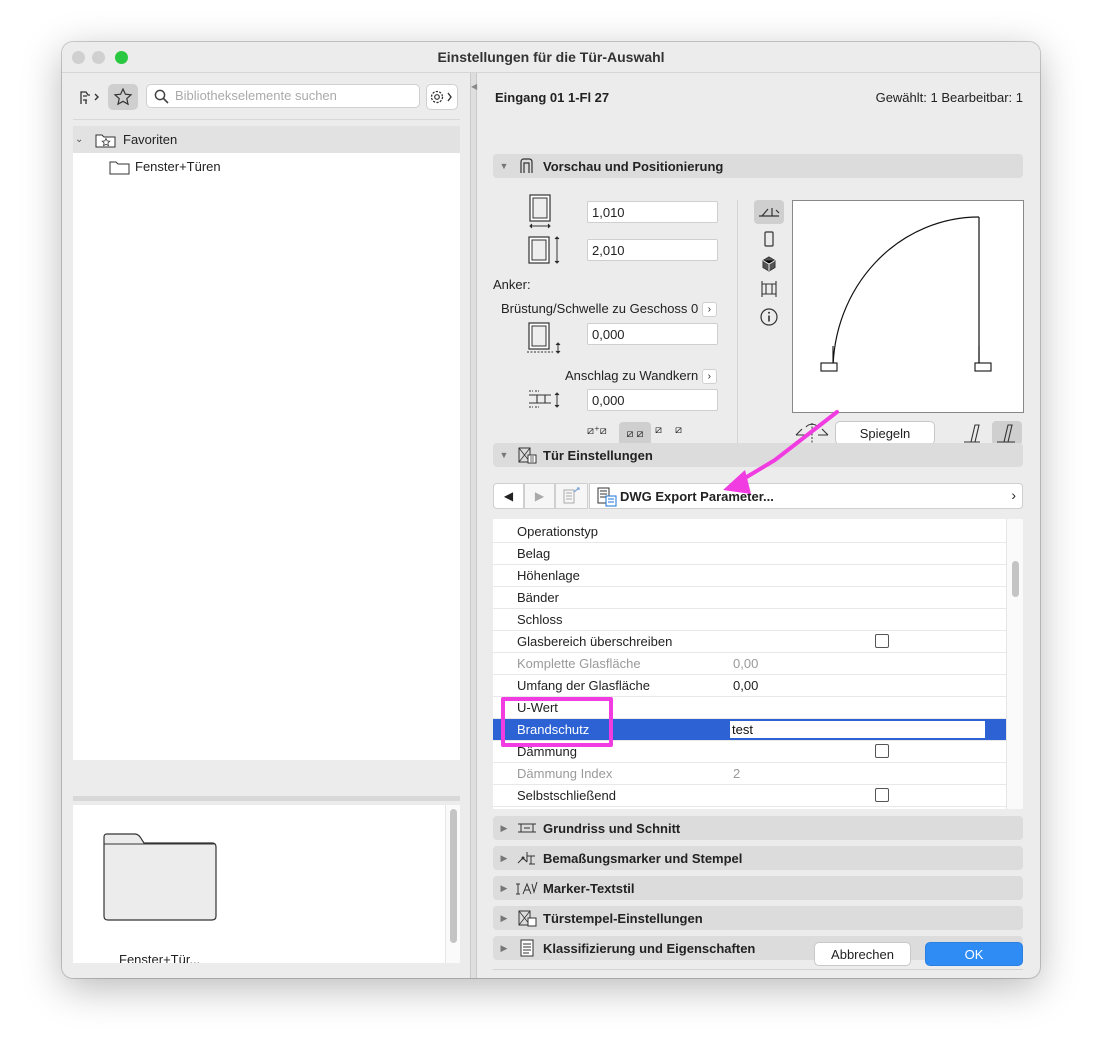 This screenshot has height=1060, width=1102. What do you see at coordinates (552, 97) in the screenshot?
I see `element-name: Eingang 01 1-Fl 27` at bounding box center [552, 97].